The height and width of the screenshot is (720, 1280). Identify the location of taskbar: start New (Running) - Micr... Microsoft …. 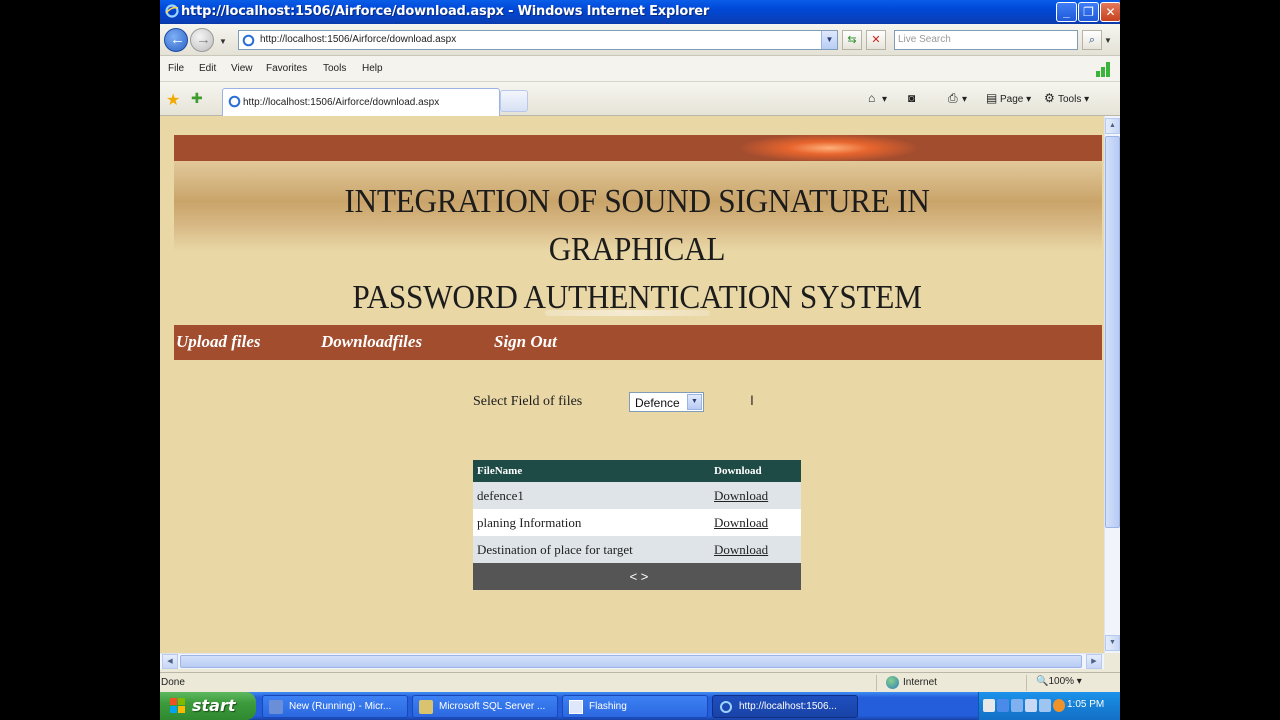
(640, 706).